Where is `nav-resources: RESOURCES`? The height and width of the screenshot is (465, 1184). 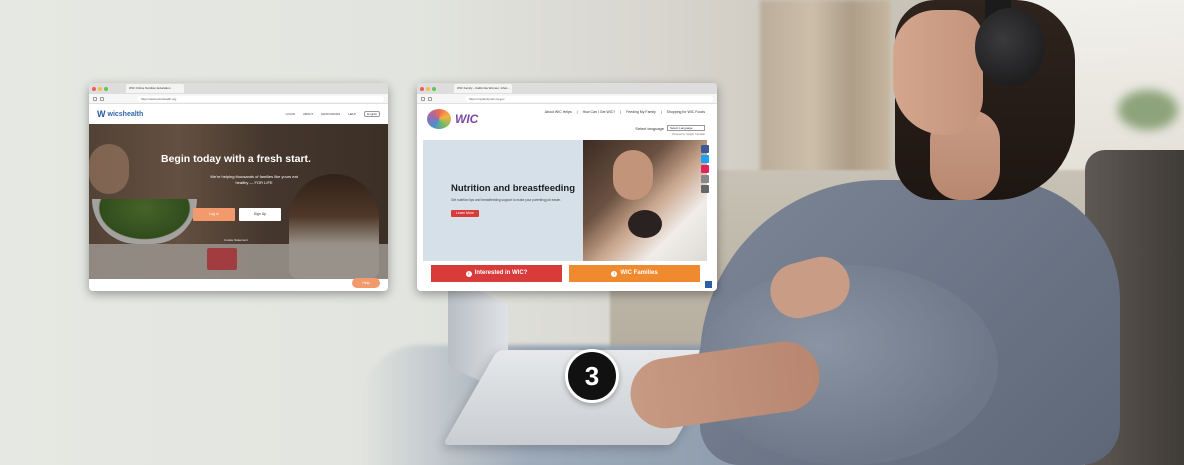
nav-resources: RESOURCES is located at coordinates (330, 114).